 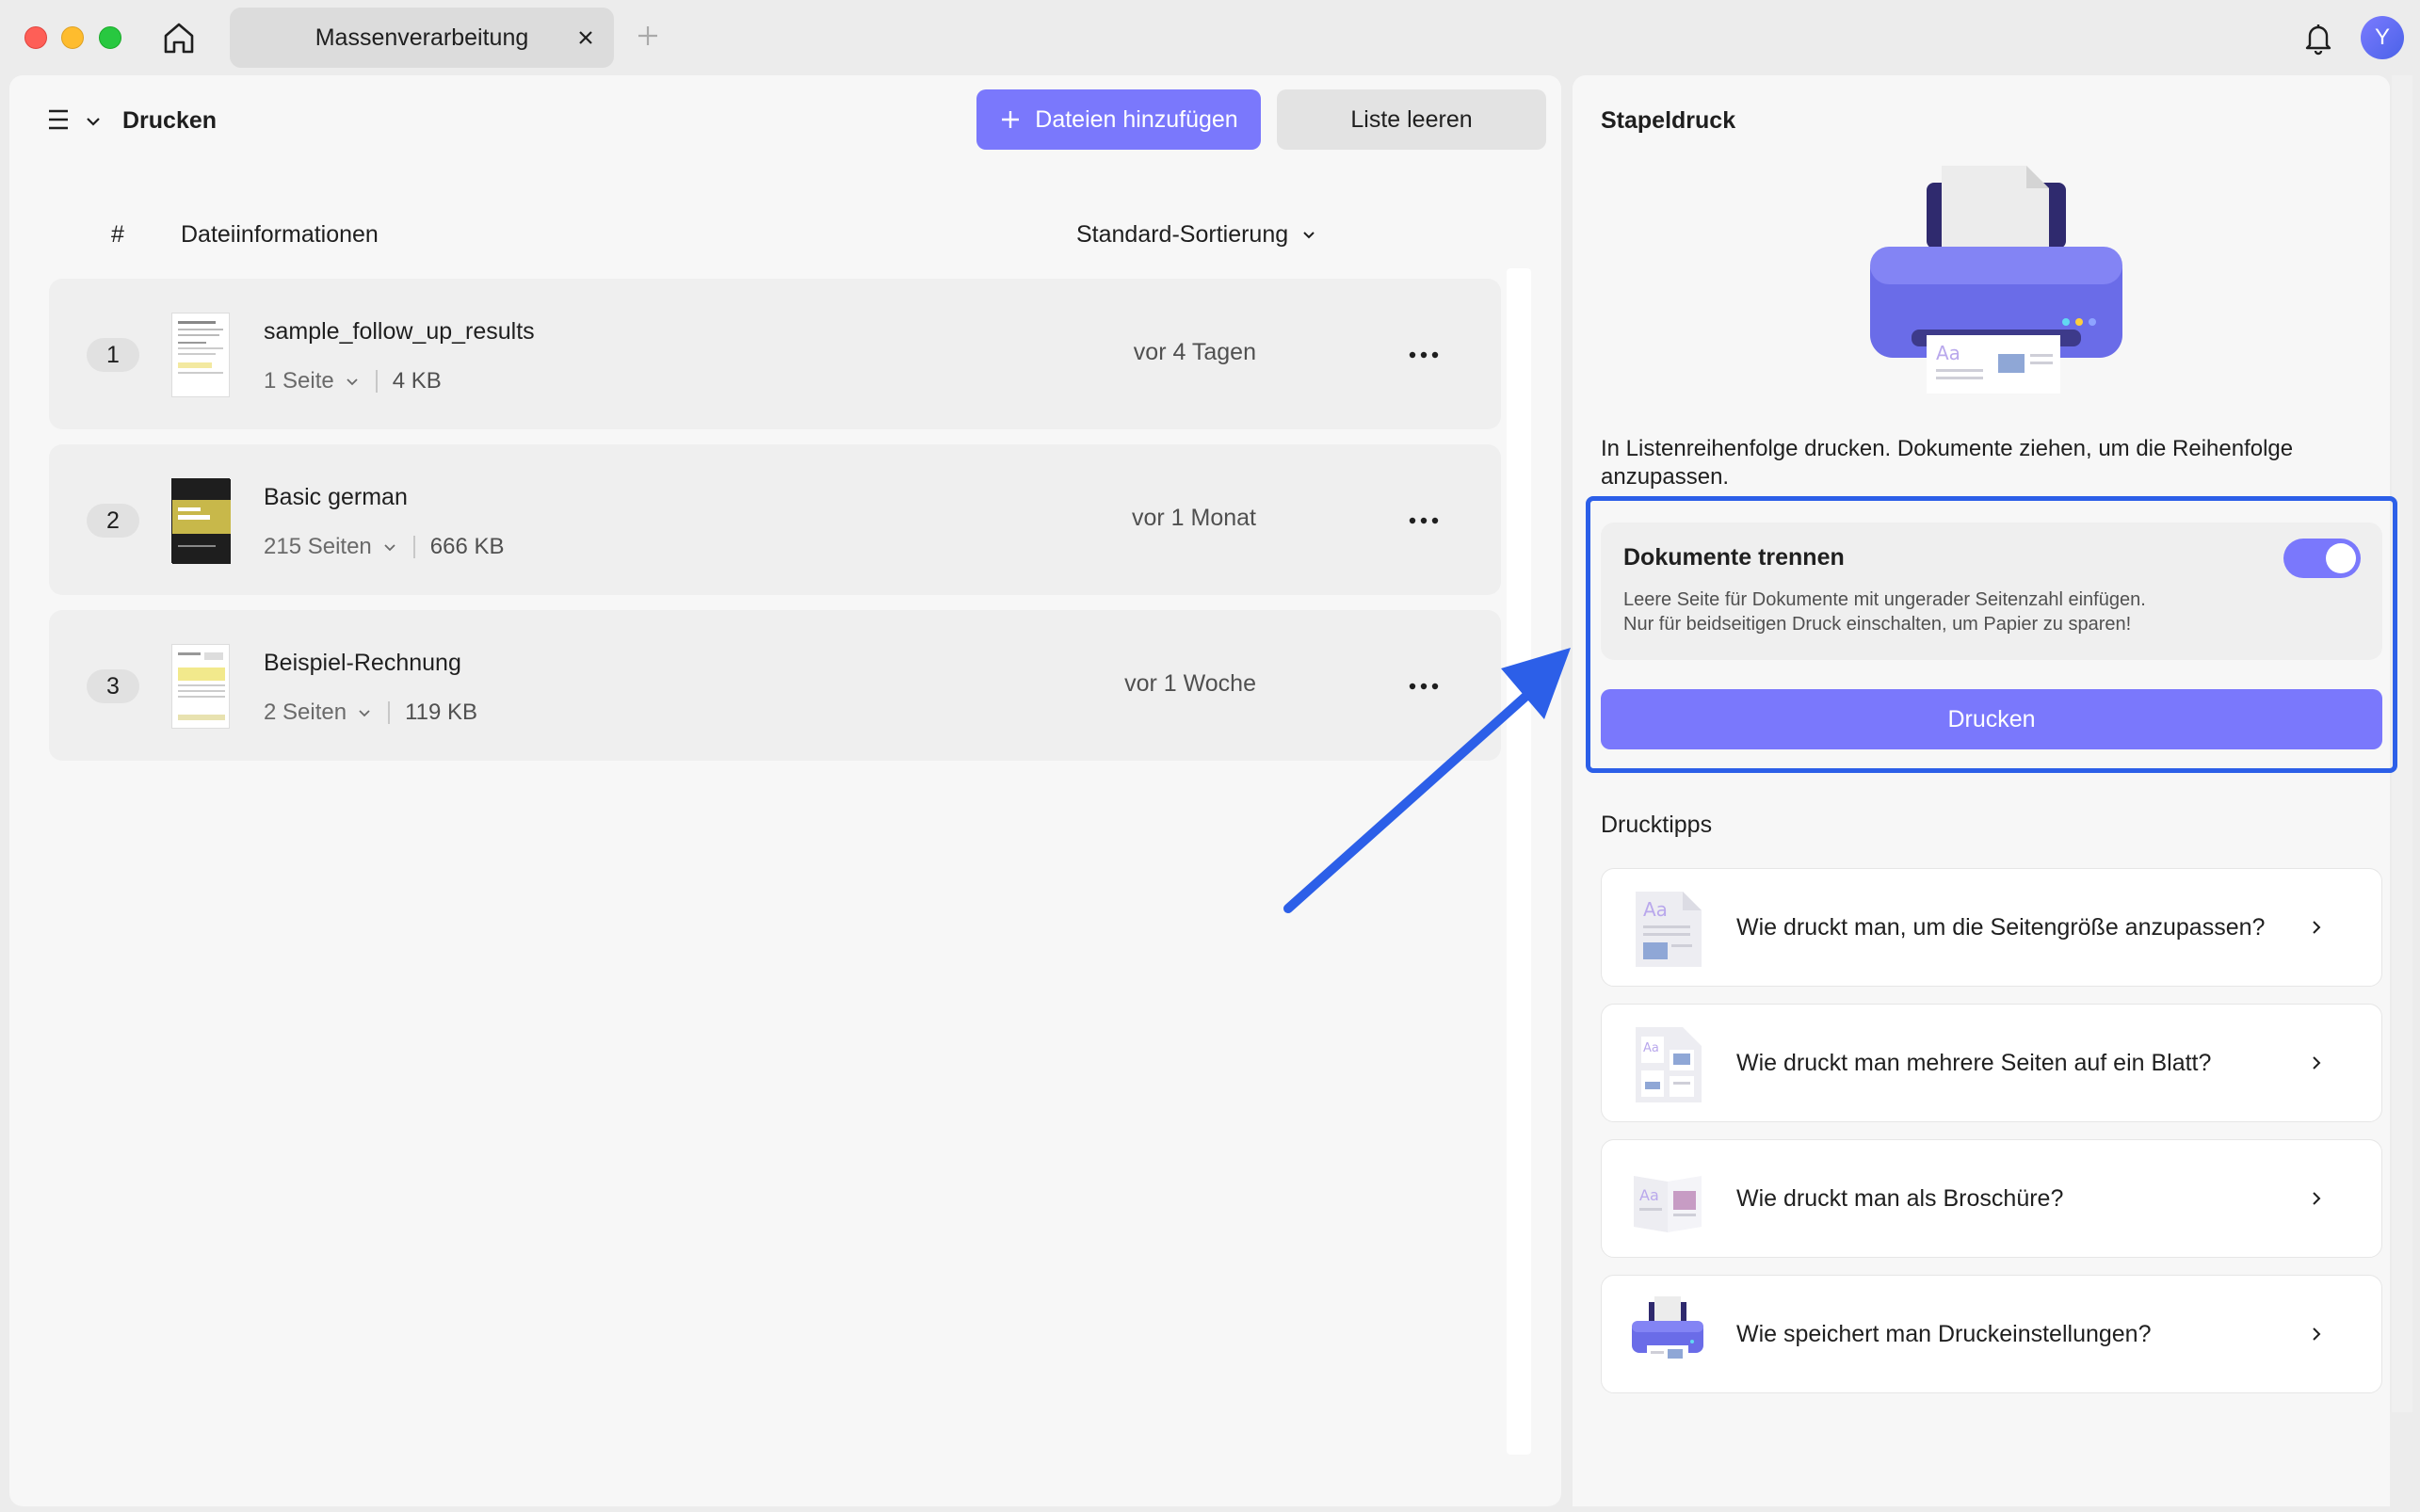 I want to click on tab-massenverarbeitung: Massenverarbeitung, so click(x=422, y=38).